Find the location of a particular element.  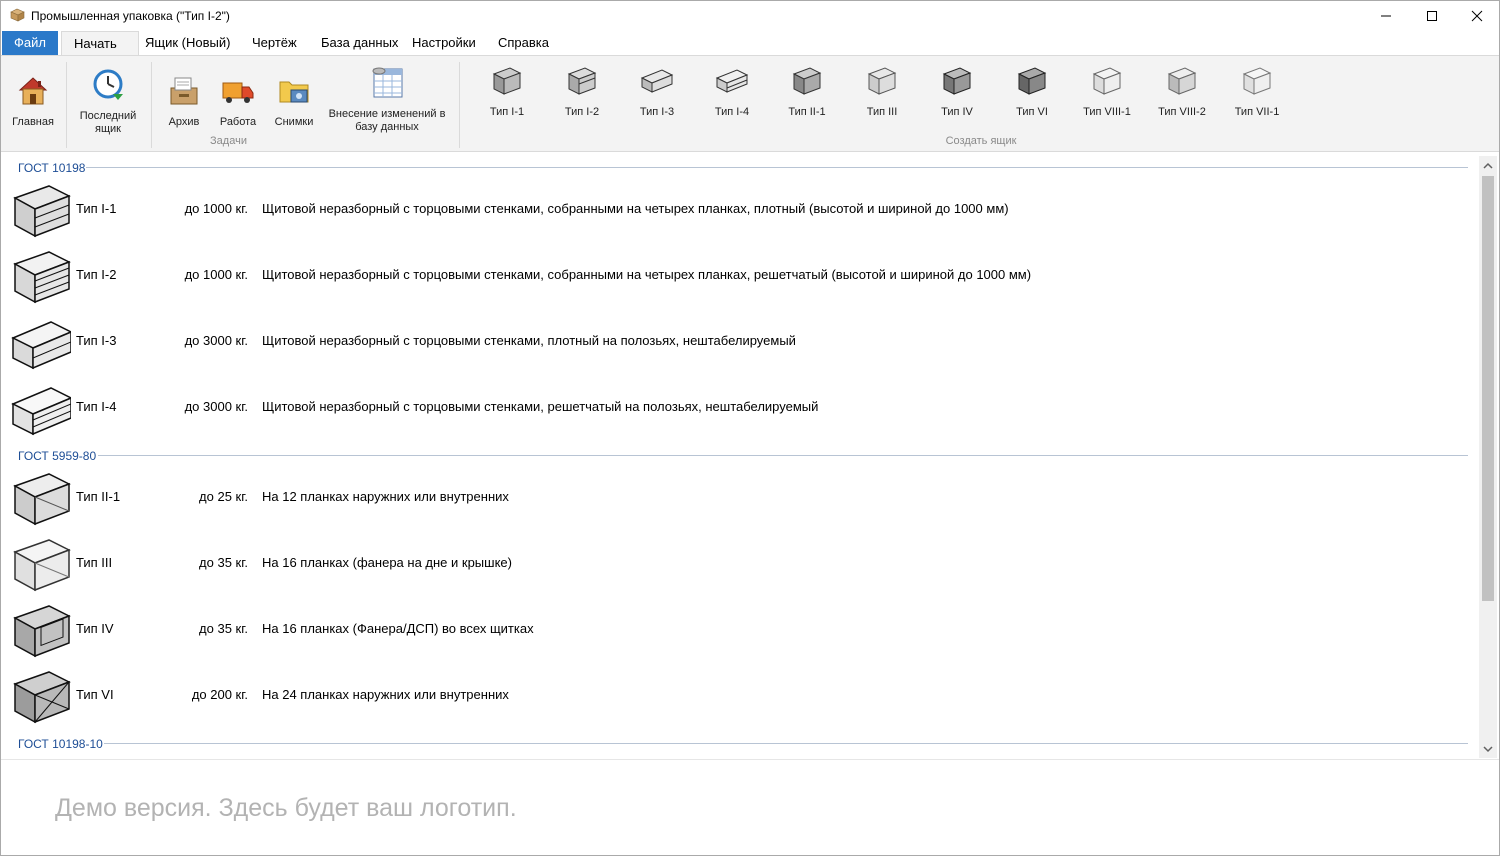

tab-drawing: Чертёж is located at coordinates (274, 43).